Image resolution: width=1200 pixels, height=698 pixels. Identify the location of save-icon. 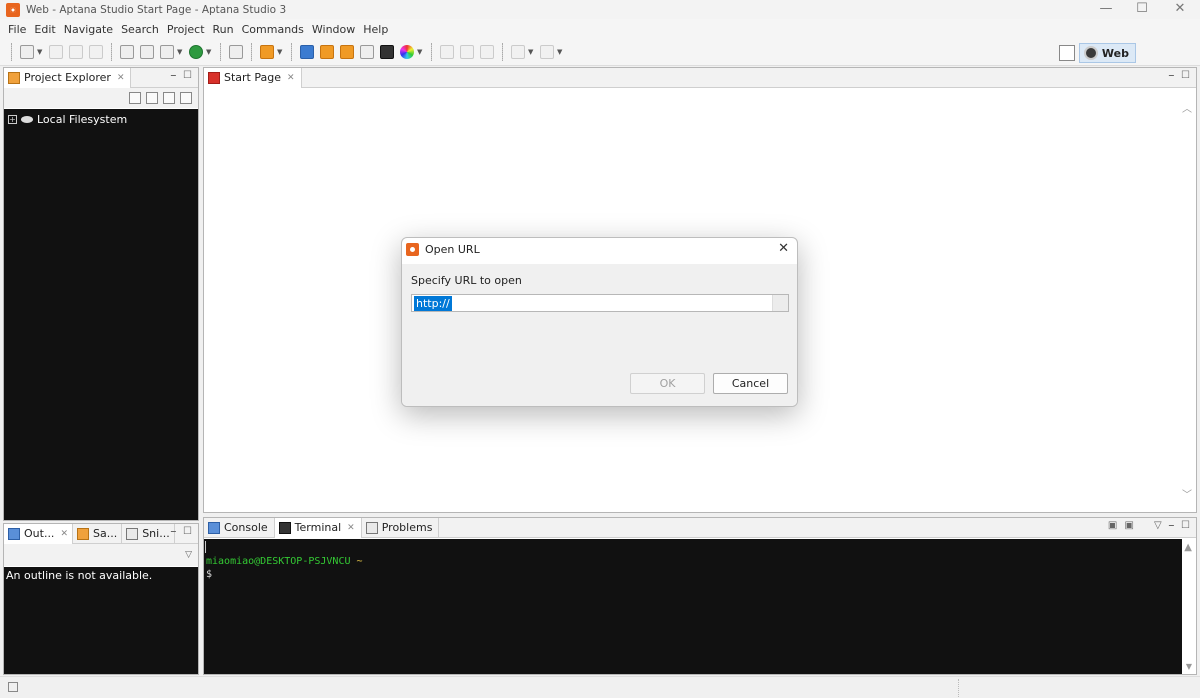
(56, 52).